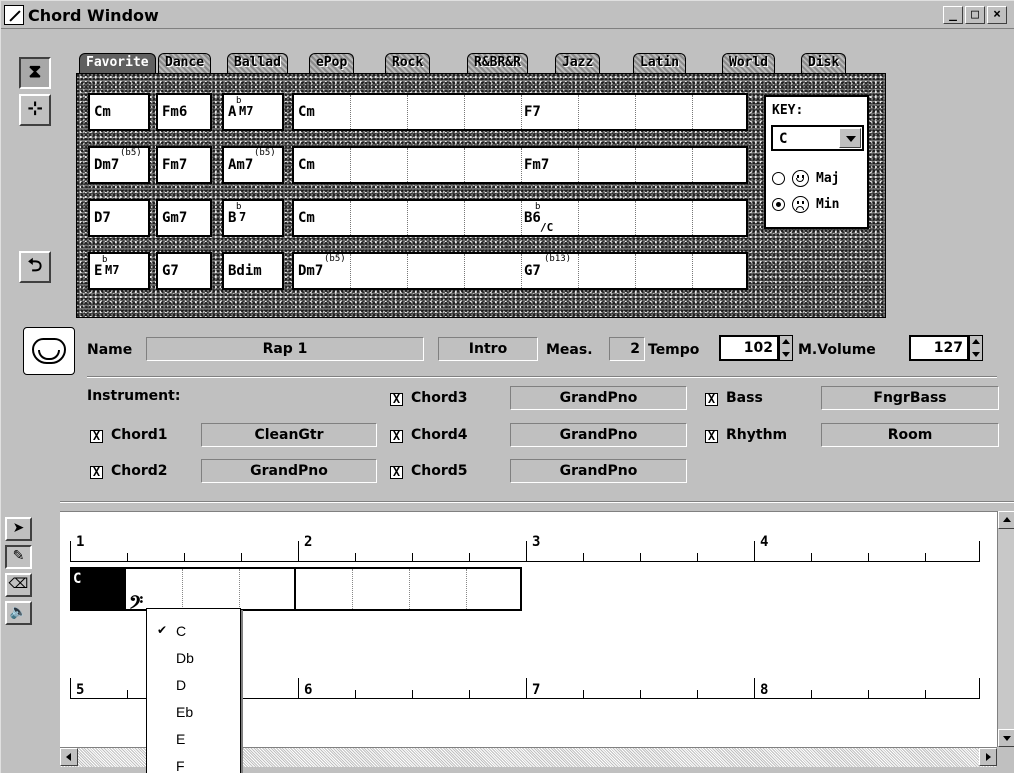 The image size is (1014, 773). I want to click on chord4-instrument-field: GrandPno, so click(598, 435).